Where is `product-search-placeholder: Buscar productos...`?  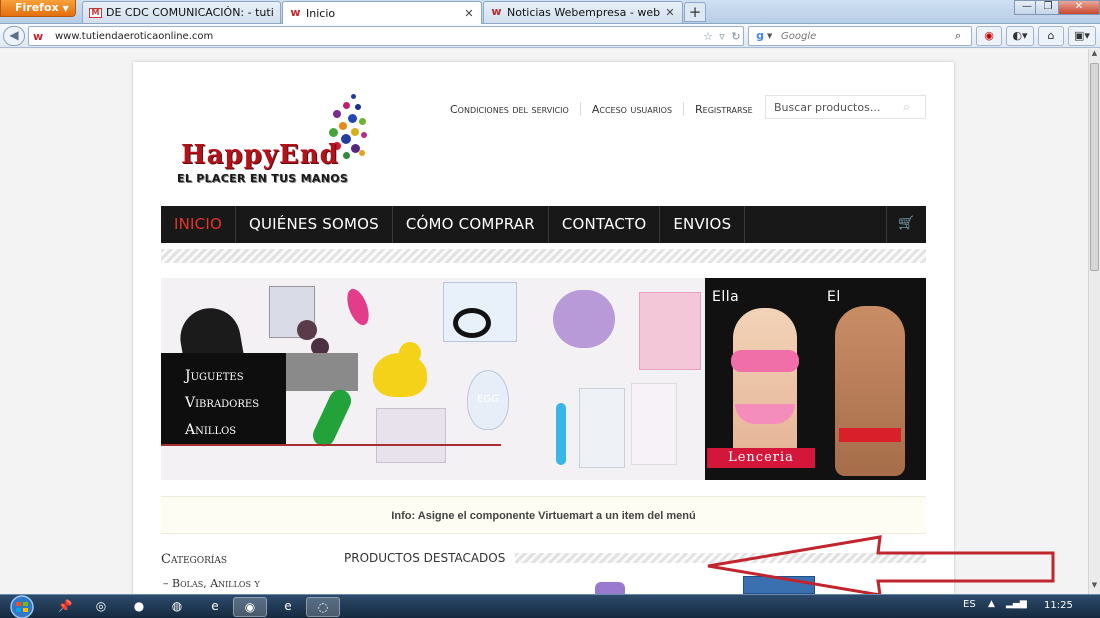
product-search-placeholder: Buscar productos... is located at coordinates (827, 107).